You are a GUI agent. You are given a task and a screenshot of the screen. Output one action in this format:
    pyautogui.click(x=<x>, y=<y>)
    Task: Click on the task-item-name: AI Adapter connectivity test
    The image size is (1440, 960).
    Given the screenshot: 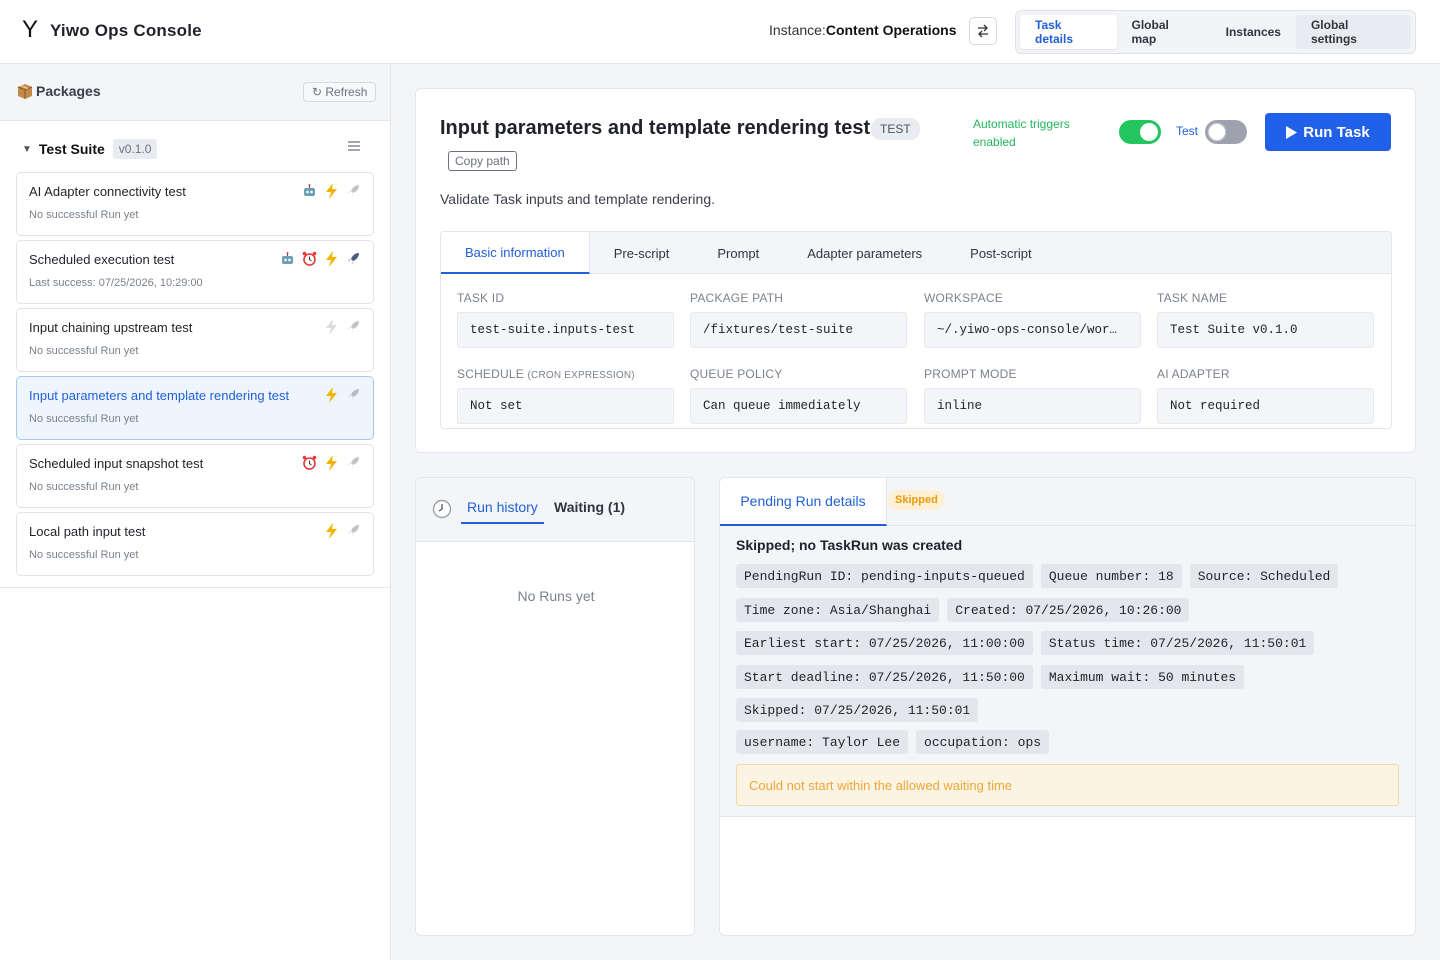 What is the action you would take?
    pyautogui.click(x=107, y=191)
    